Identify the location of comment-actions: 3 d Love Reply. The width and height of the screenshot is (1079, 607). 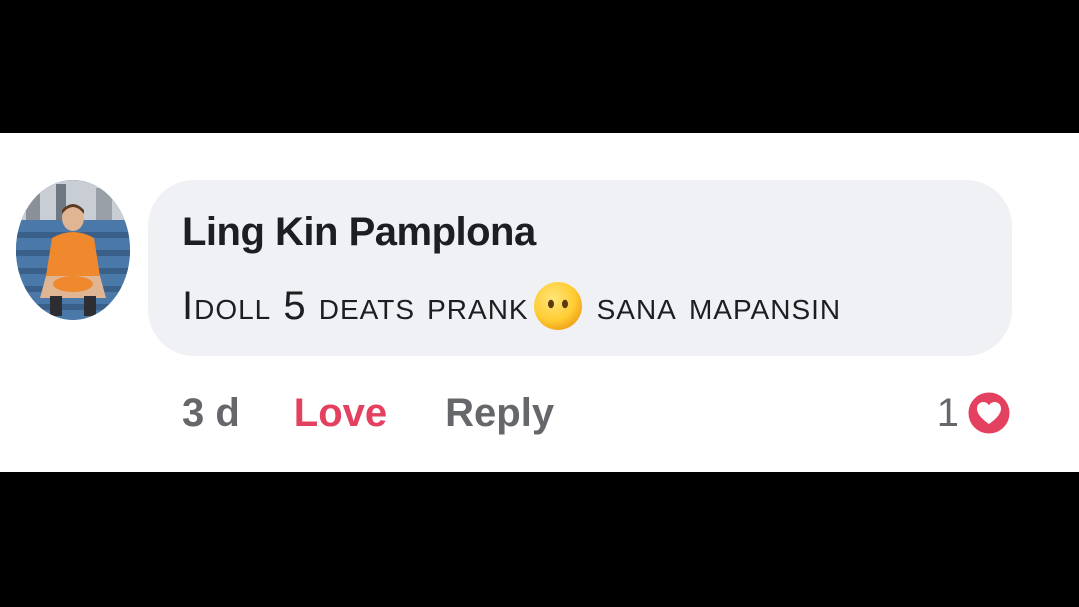
(368, 413).